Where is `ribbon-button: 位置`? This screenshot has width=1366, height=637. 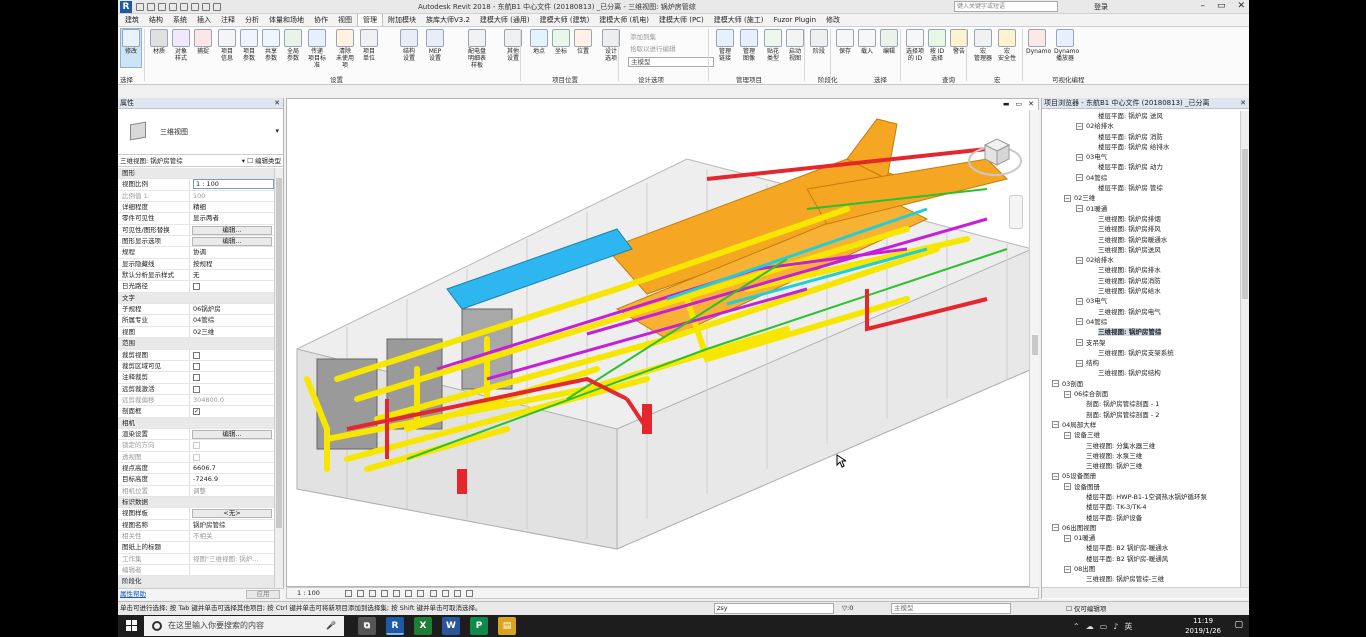
ribbon-button: 位置 is located at coordinates (583, 42).